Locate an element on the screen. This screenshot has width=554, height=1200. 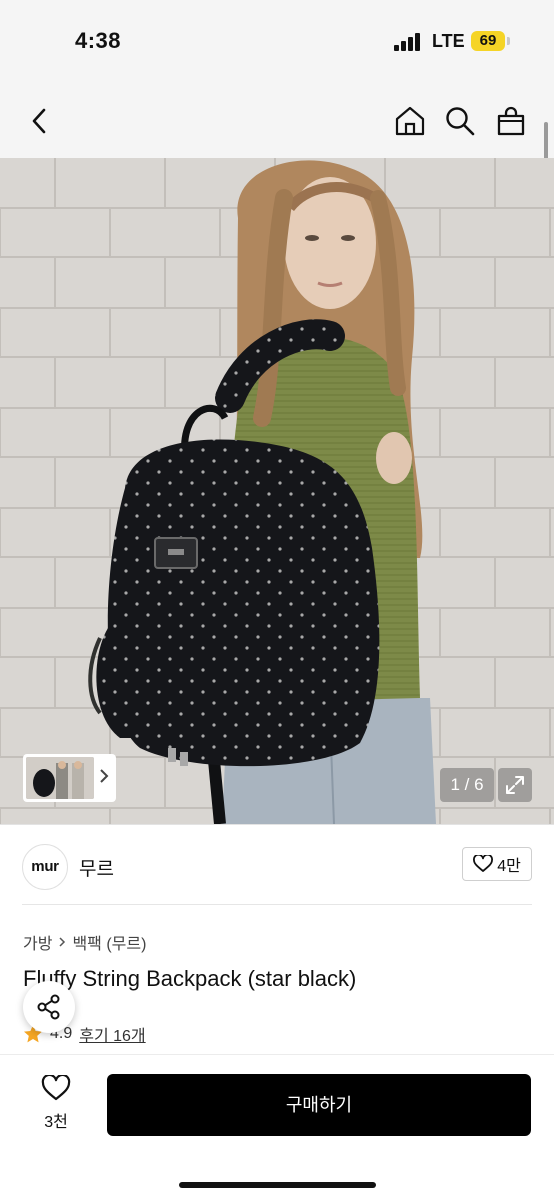
back-button is located at coordinates (40, 121).